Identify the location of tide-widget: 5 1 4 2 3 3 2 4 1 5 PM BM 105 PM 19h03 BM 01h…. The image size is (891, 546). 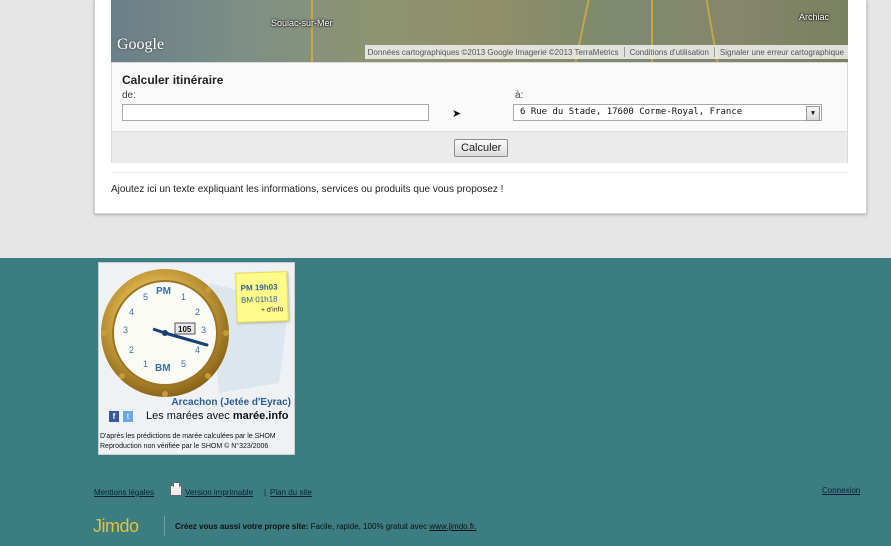
(196, 358).